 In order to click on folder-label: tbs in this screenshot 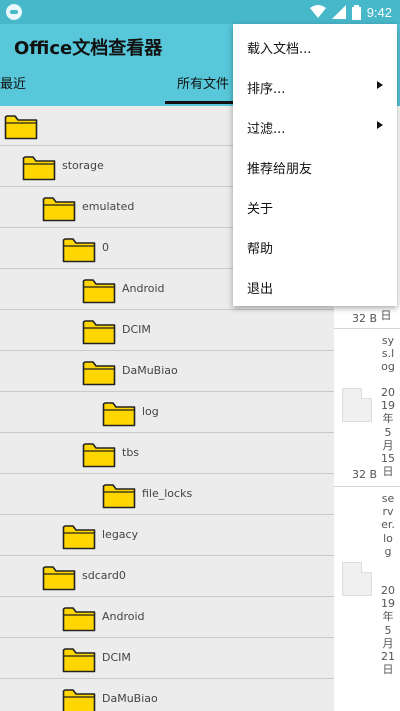, I will do `click(131, 452)`.